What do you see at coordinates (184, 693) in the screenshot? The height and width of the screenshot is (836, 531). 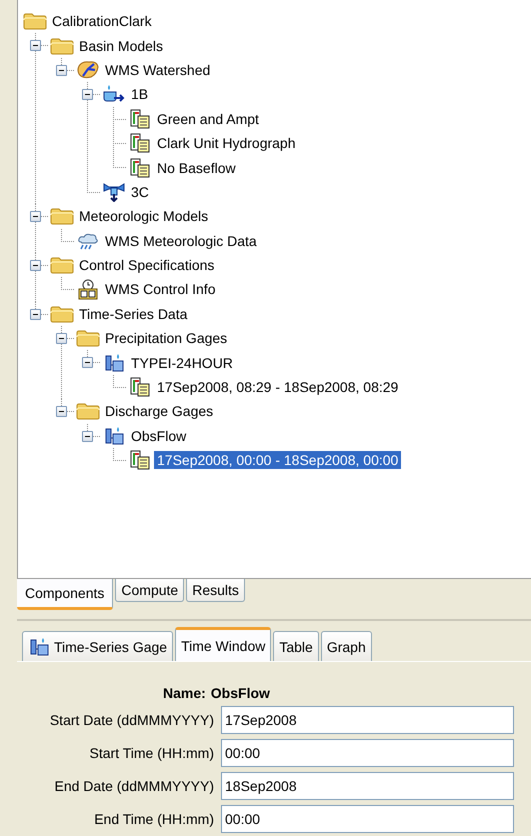 I see `name-label: Name:` at bounding box center [184, 693].